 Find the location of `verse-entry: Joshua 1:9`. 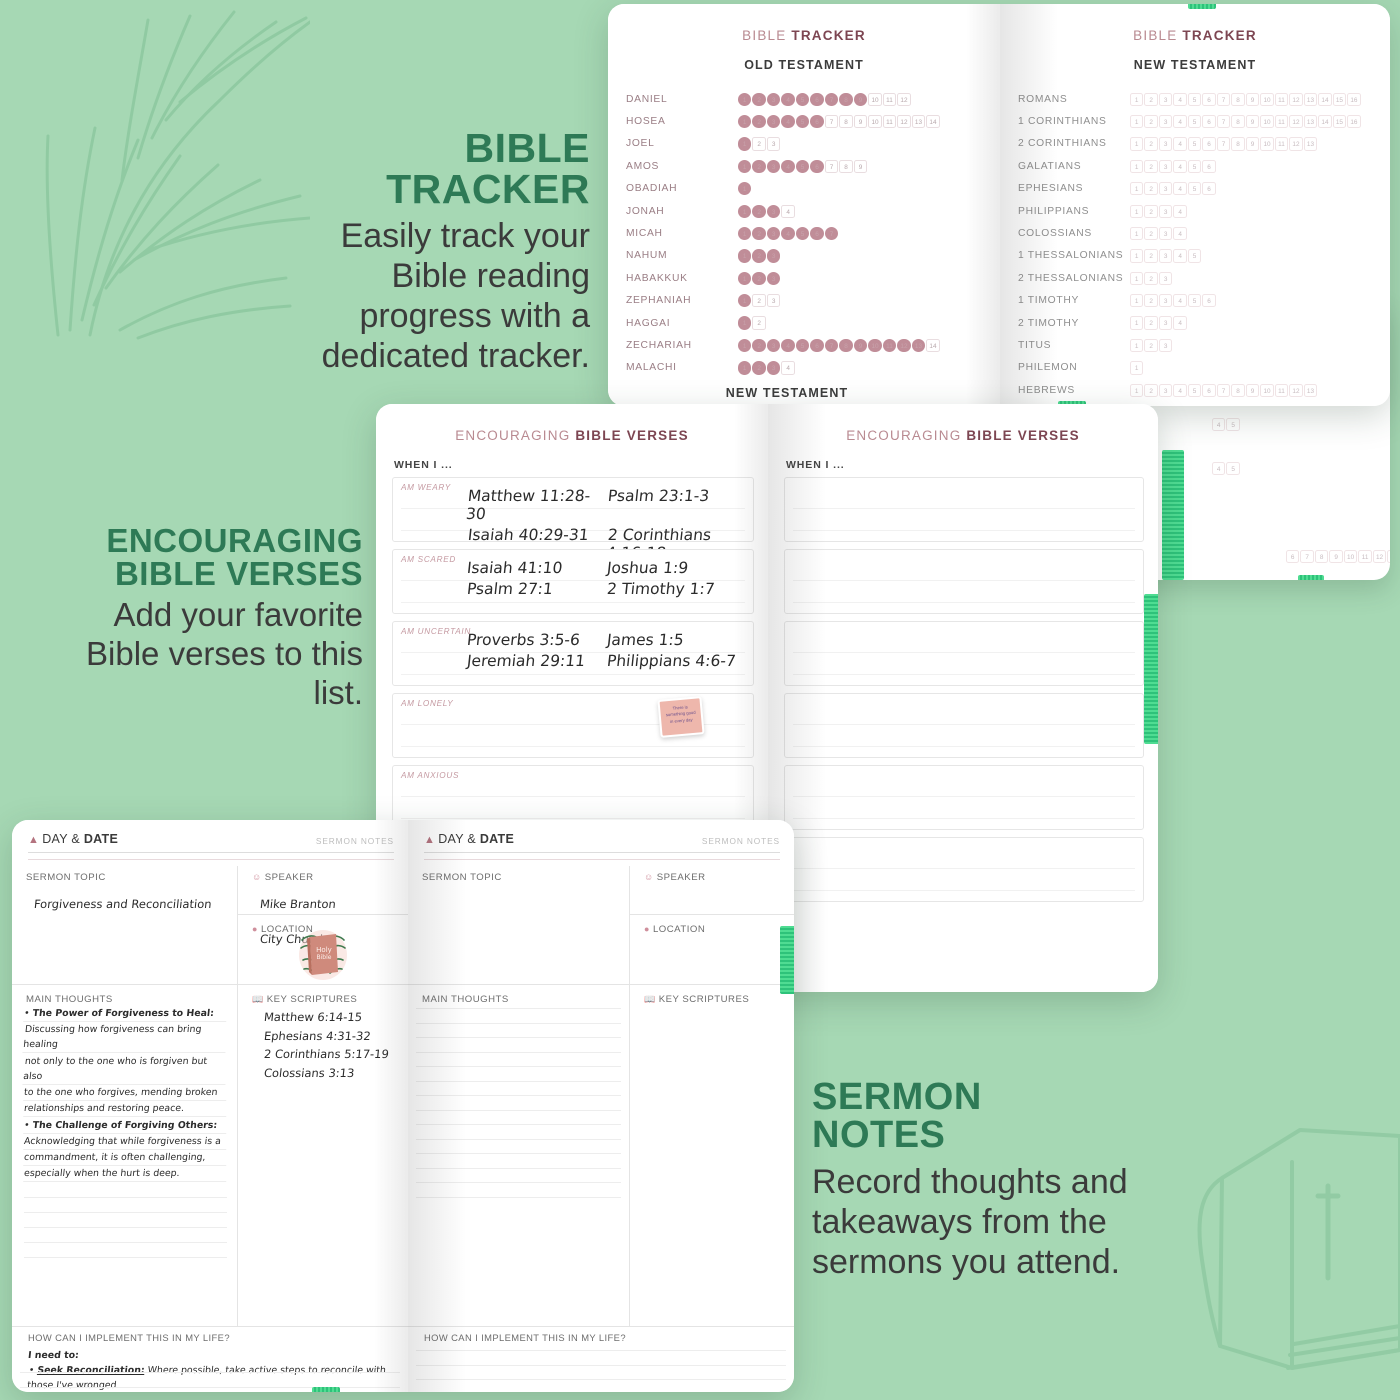

verse-entry: Joshua 1:9 is located at coordinates (677, 568).